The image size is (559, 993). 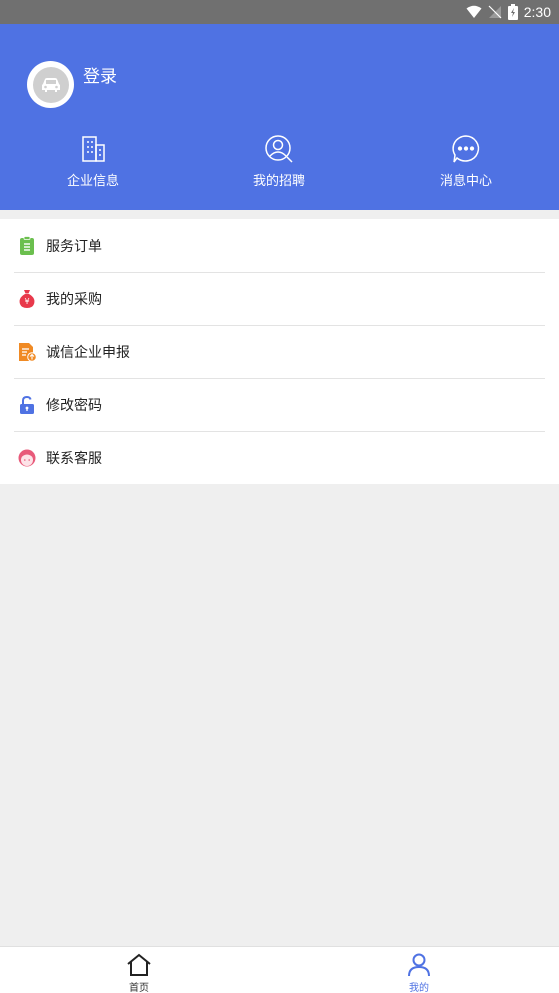 I want to click on tab-label: 首页, so click(x=139, y=988).